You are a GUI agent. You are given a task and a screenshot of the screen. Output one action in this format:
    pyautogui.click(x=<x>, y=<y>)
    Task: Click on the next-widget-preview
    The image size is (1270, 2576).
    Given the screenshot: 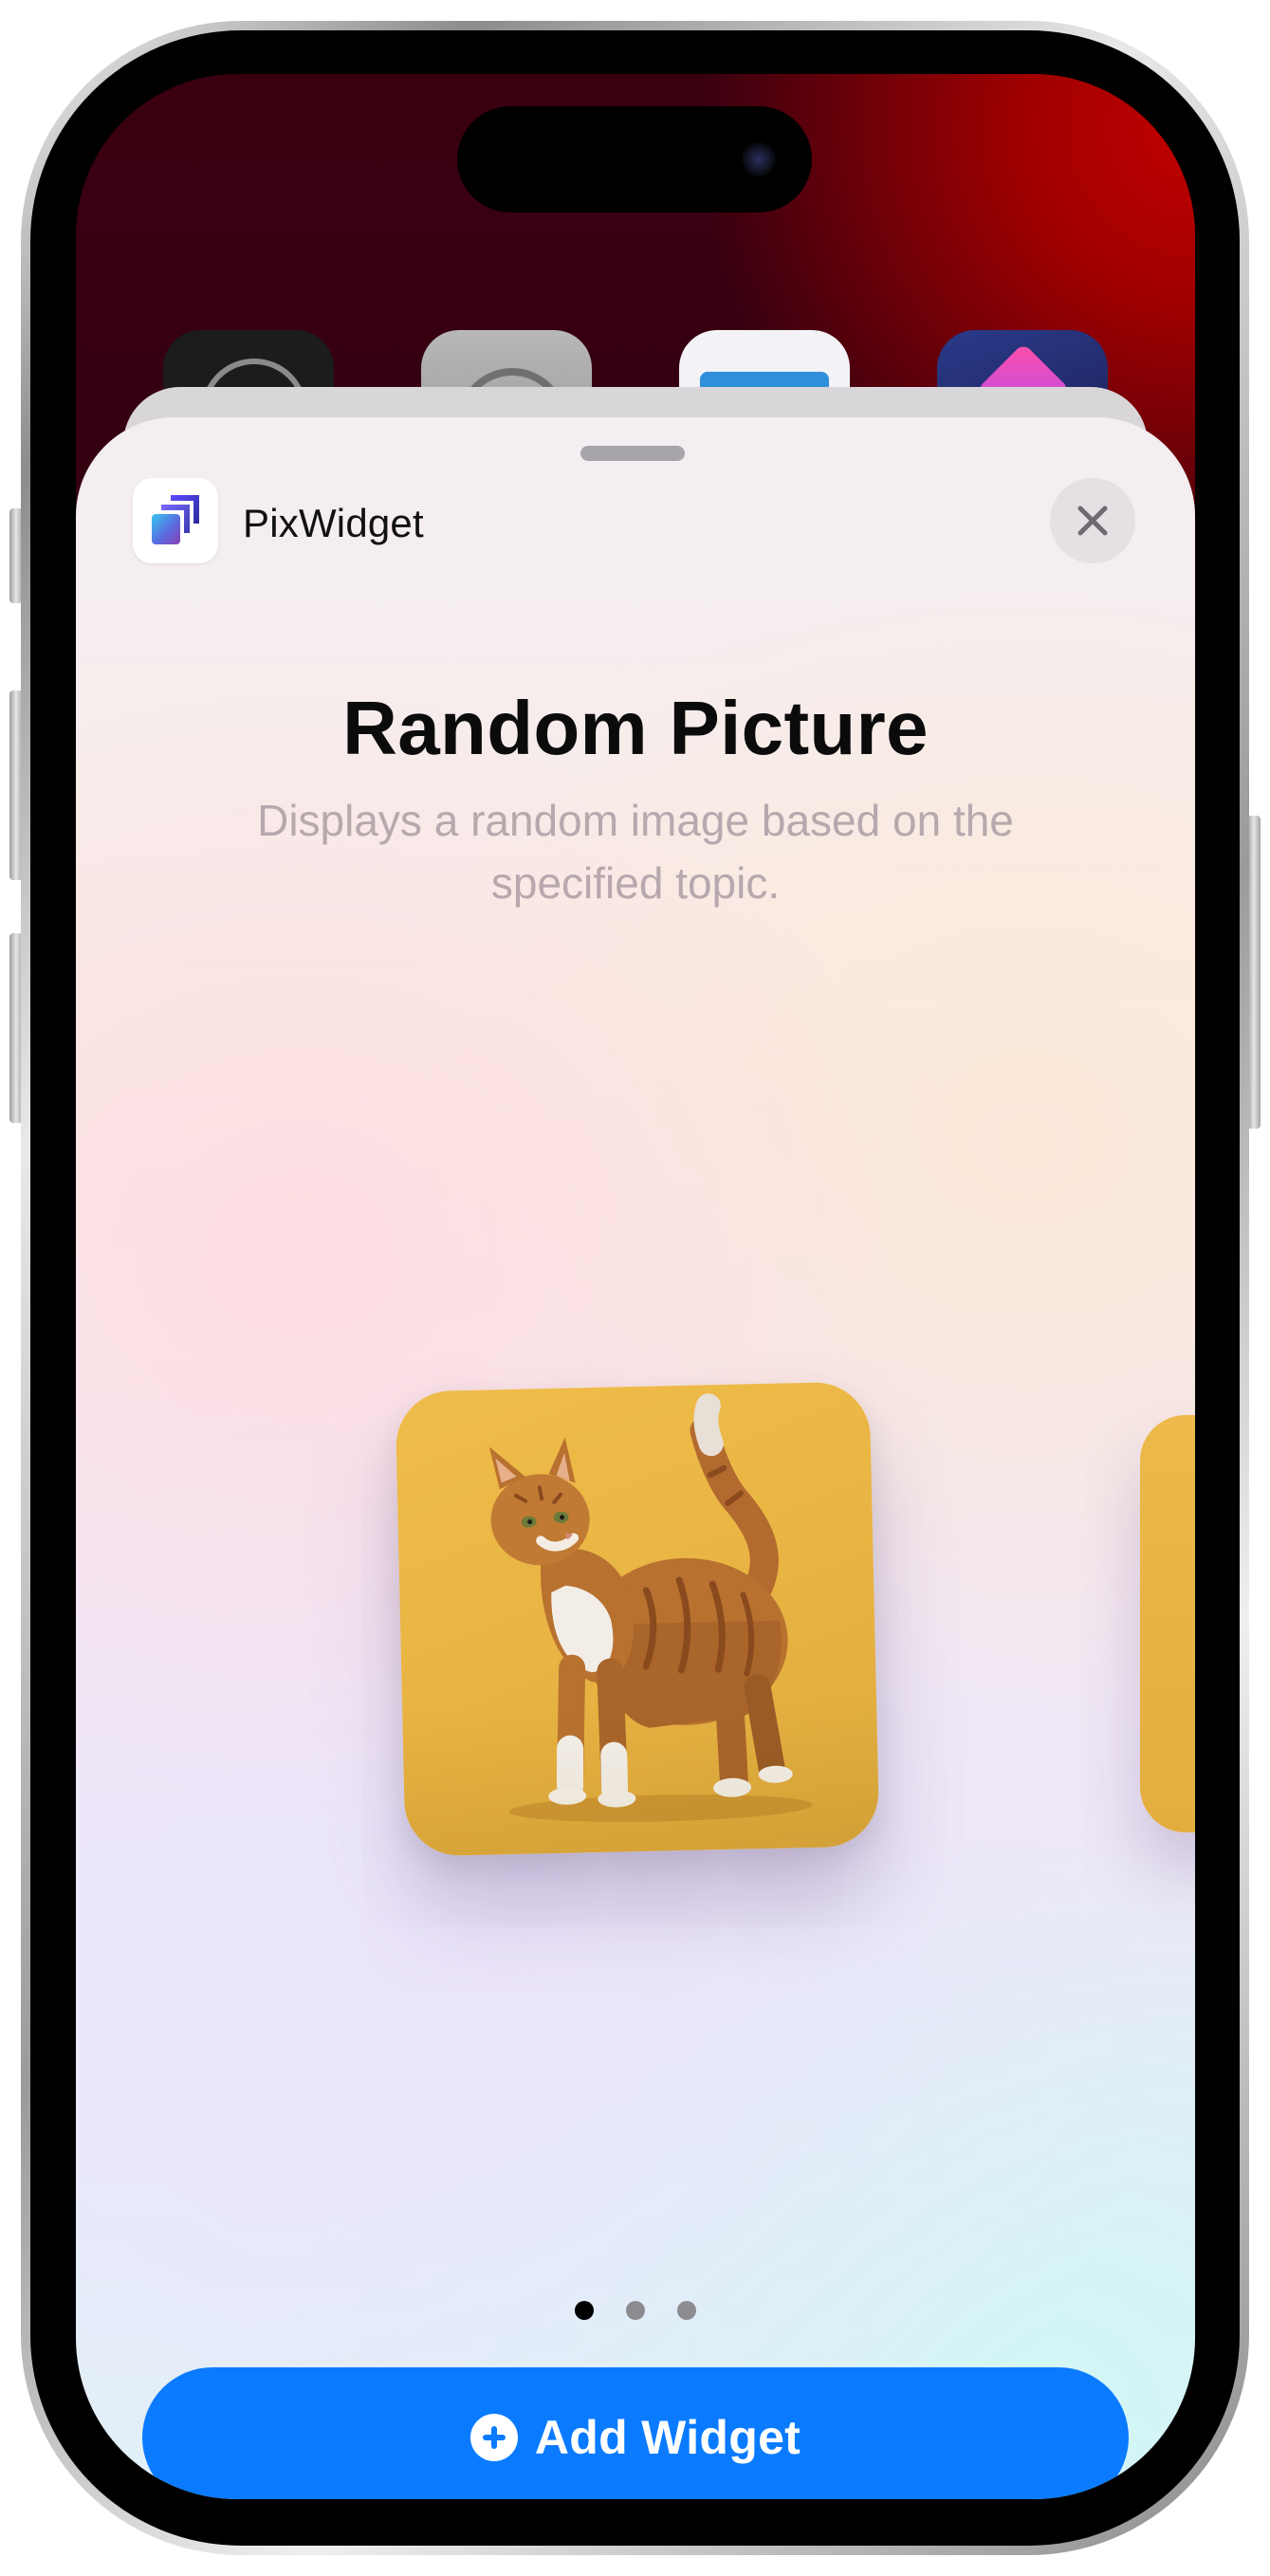 What is the action you would take?
    pyautogui.click(x=1167, y=1623)
    